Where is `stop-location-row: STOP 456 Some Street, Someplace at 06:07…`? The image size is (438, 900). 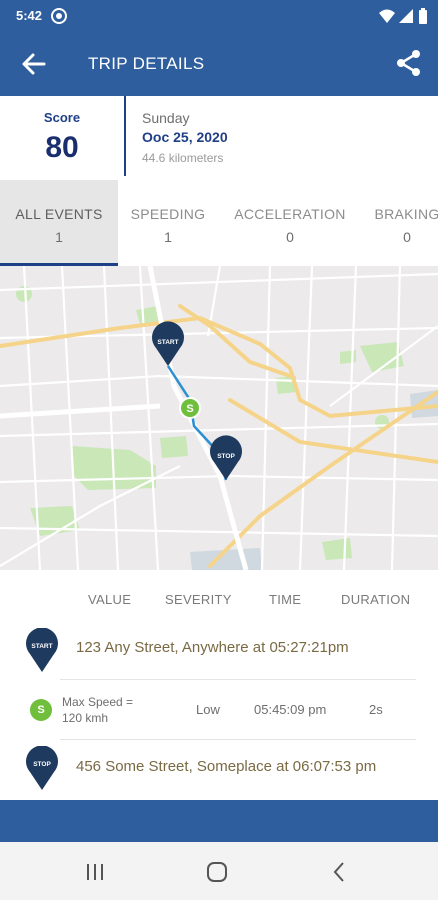 stop-location-row: STOP 456 Some Street, Someplace at 06:07… is located at coordinates (219, 768).